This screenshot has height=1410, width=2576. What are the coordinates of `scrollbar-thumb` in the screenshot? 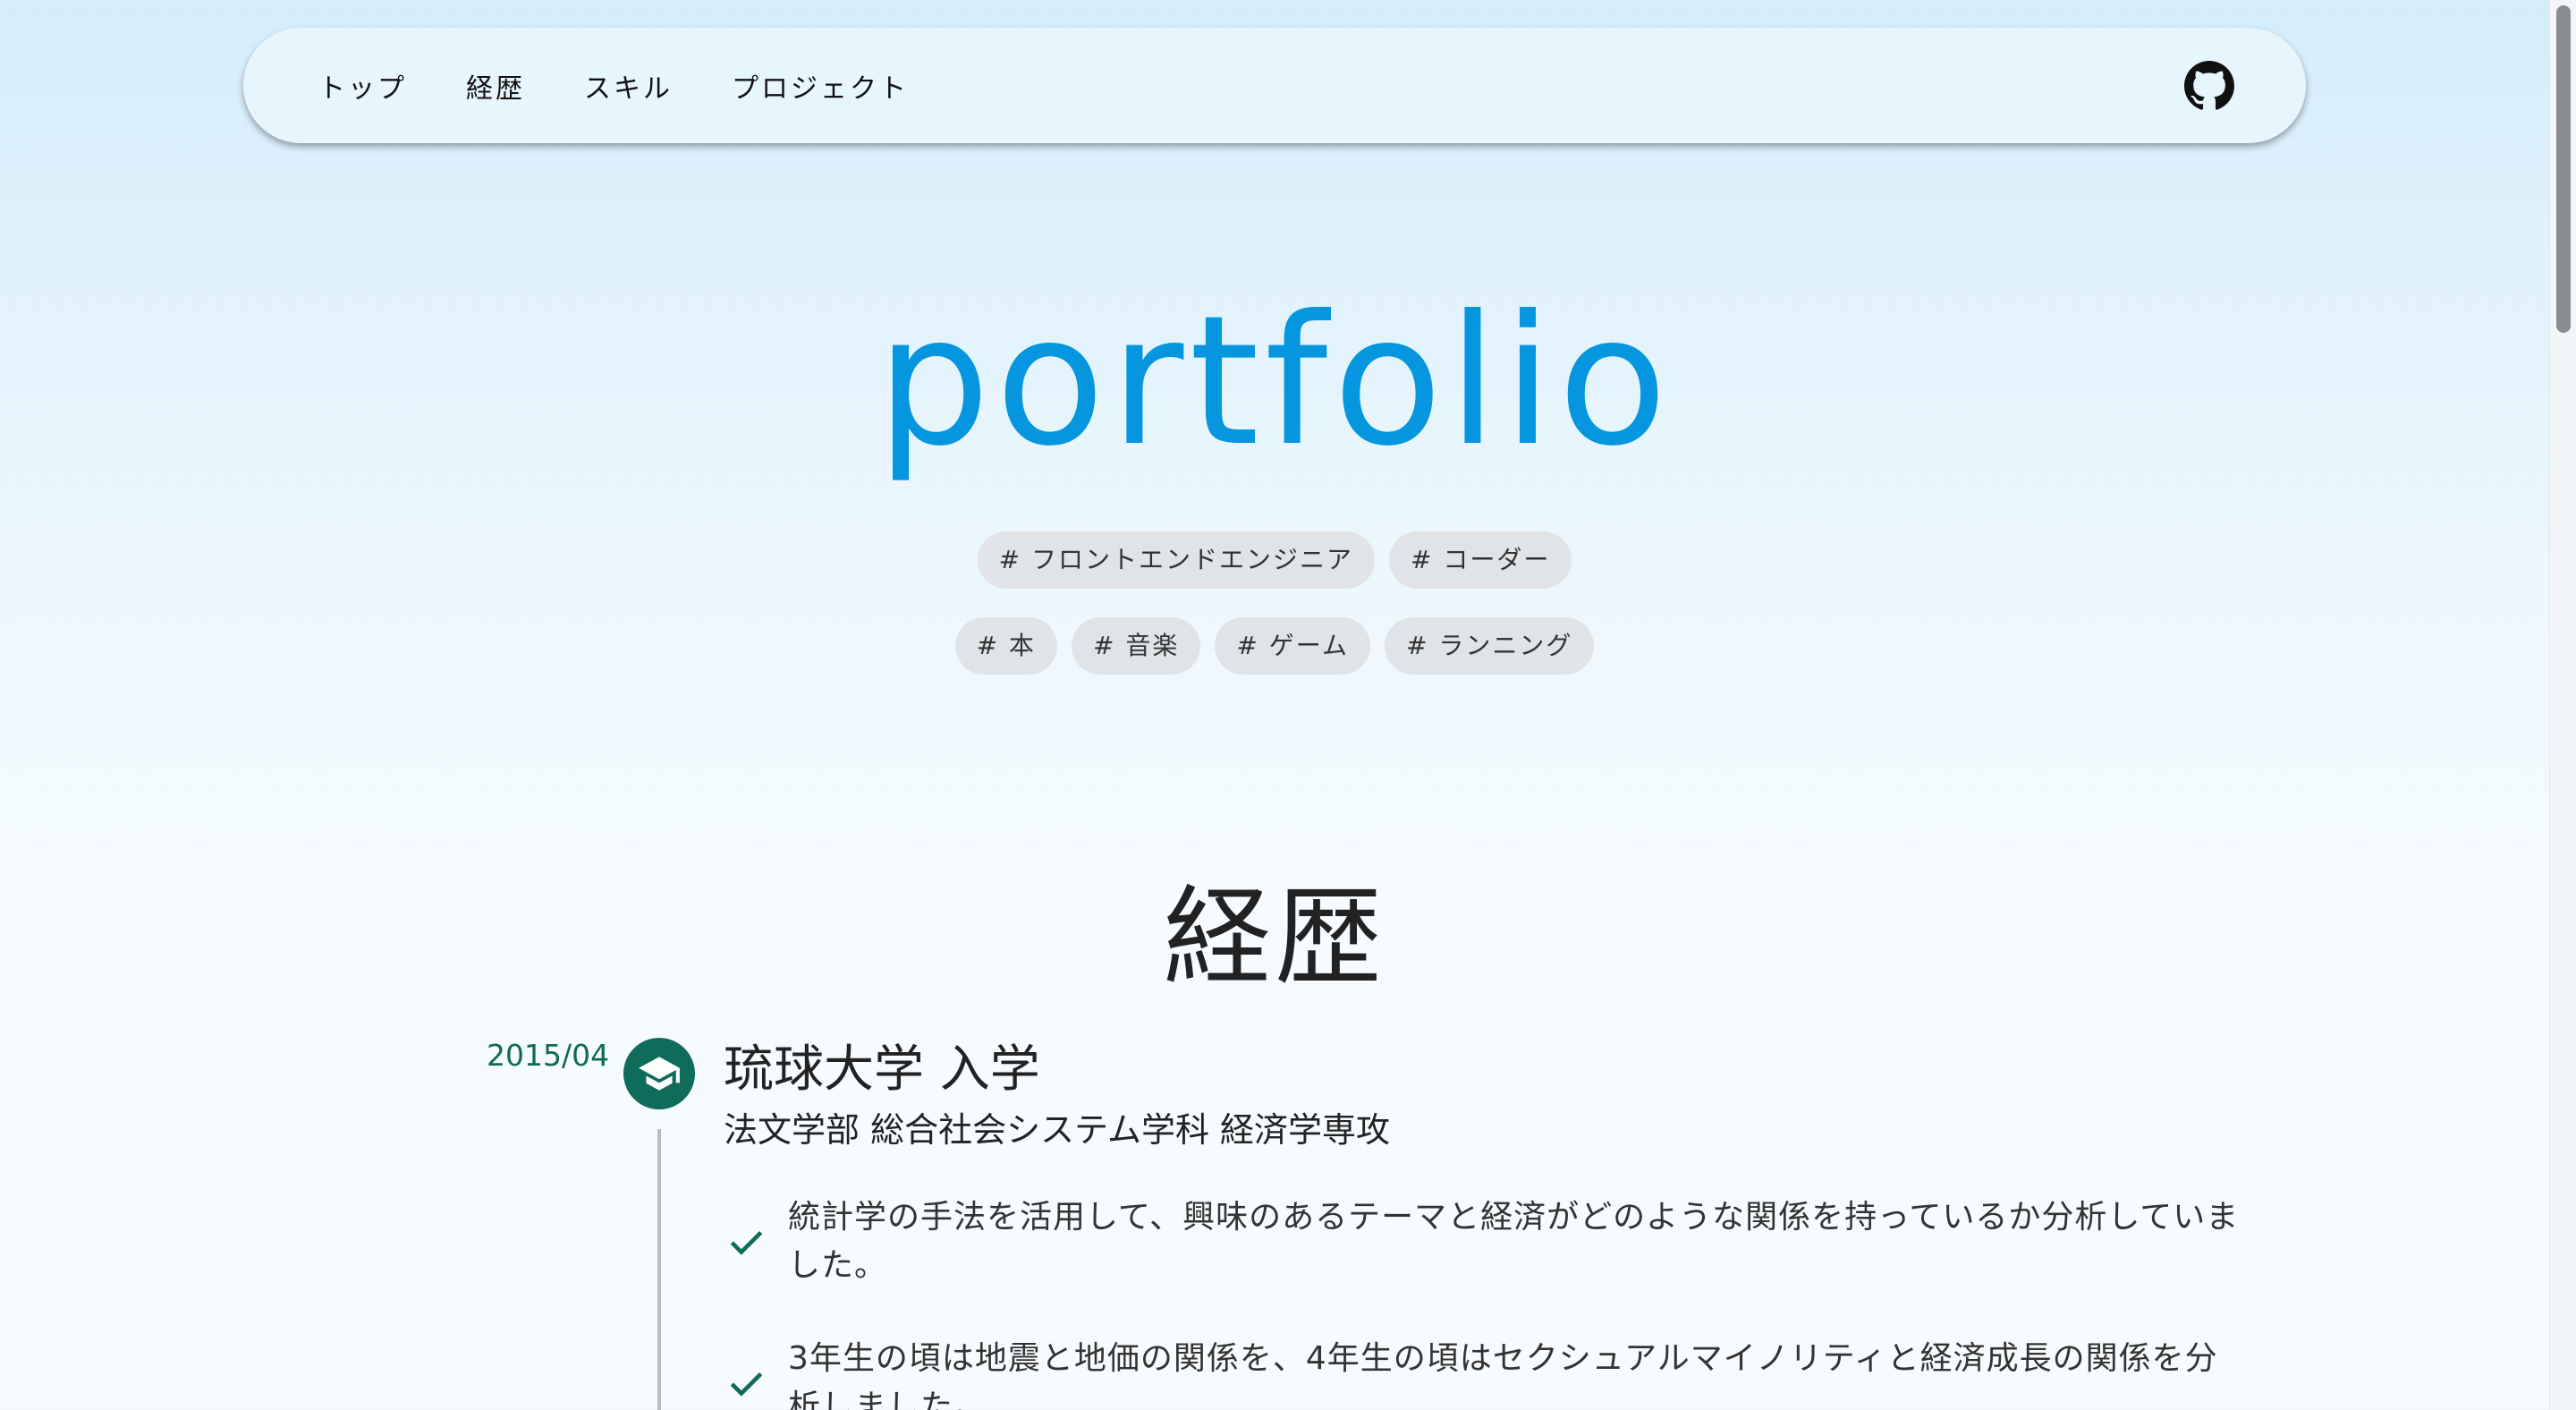 It's located at (2563, 169).